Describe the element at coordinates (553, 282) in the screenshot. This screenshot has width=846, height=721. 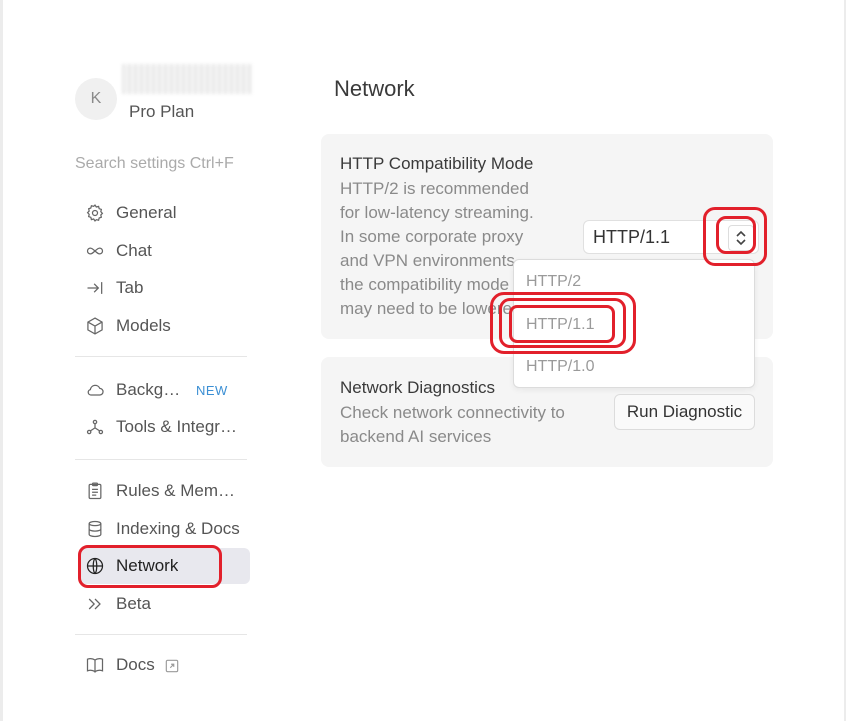
I see `dropdown-option-http2: HTTP/2` at that location.